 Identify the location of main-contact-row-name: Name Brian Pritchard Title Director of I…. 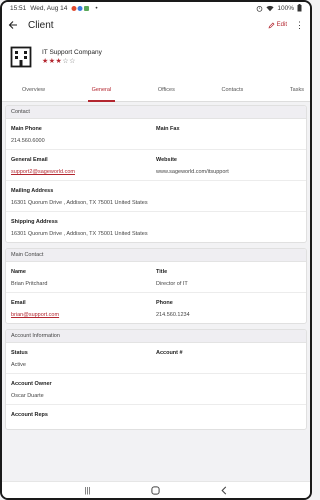
(156, 277).